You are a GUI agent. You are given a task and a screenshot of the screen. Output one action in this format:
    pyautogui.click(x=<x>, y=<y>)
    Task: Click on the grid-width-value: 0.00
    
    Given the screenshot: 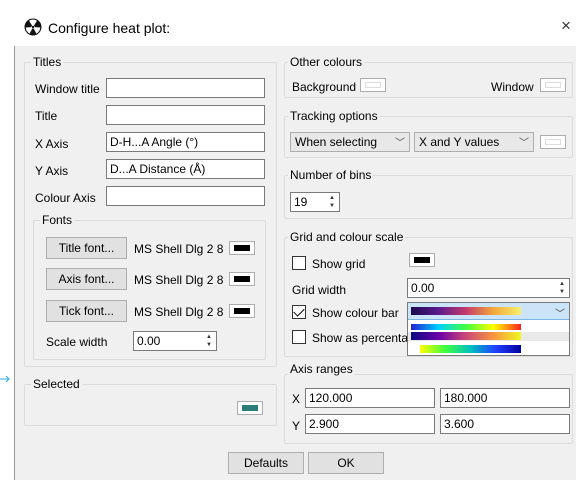 What is the action you would take?
    pyautogui.click(x=423, y=288)
    